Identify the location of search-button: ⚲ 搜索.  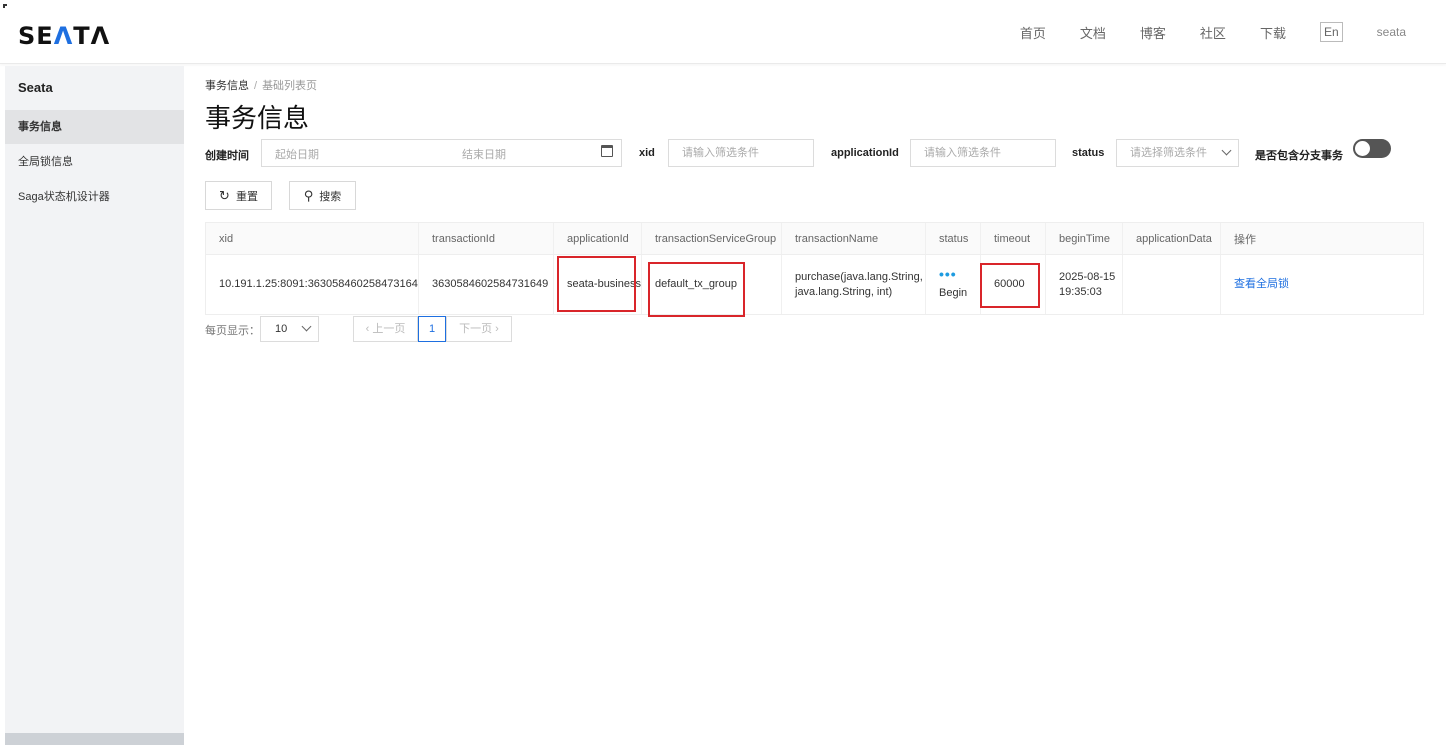
(322, 195).